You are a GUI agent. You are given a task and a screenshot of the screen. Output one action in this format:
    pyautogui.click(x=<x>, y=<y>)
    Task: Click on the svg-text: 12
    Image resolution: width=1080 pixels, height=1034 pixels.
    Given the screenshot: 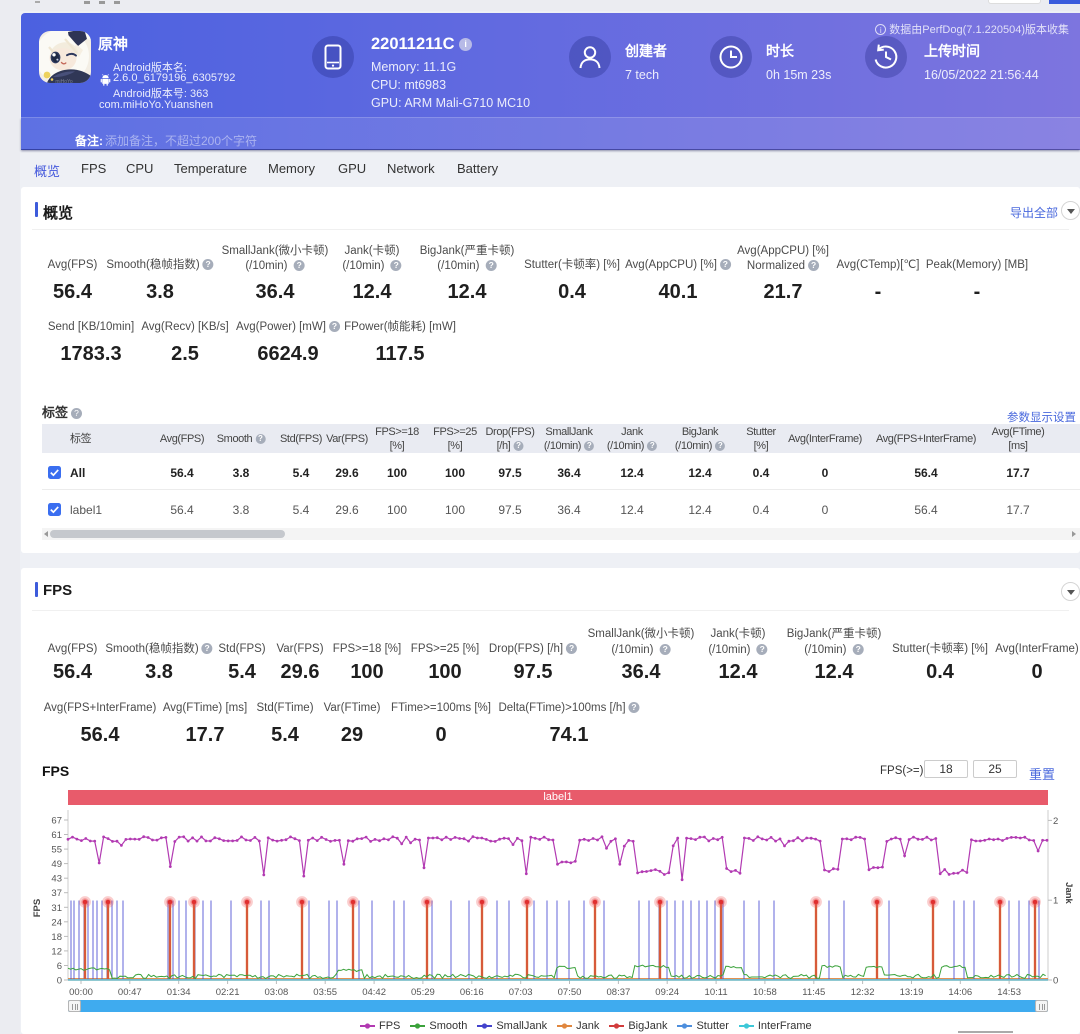 What is the action you would take?
    pyautogui.click(x=56, y=951)
    